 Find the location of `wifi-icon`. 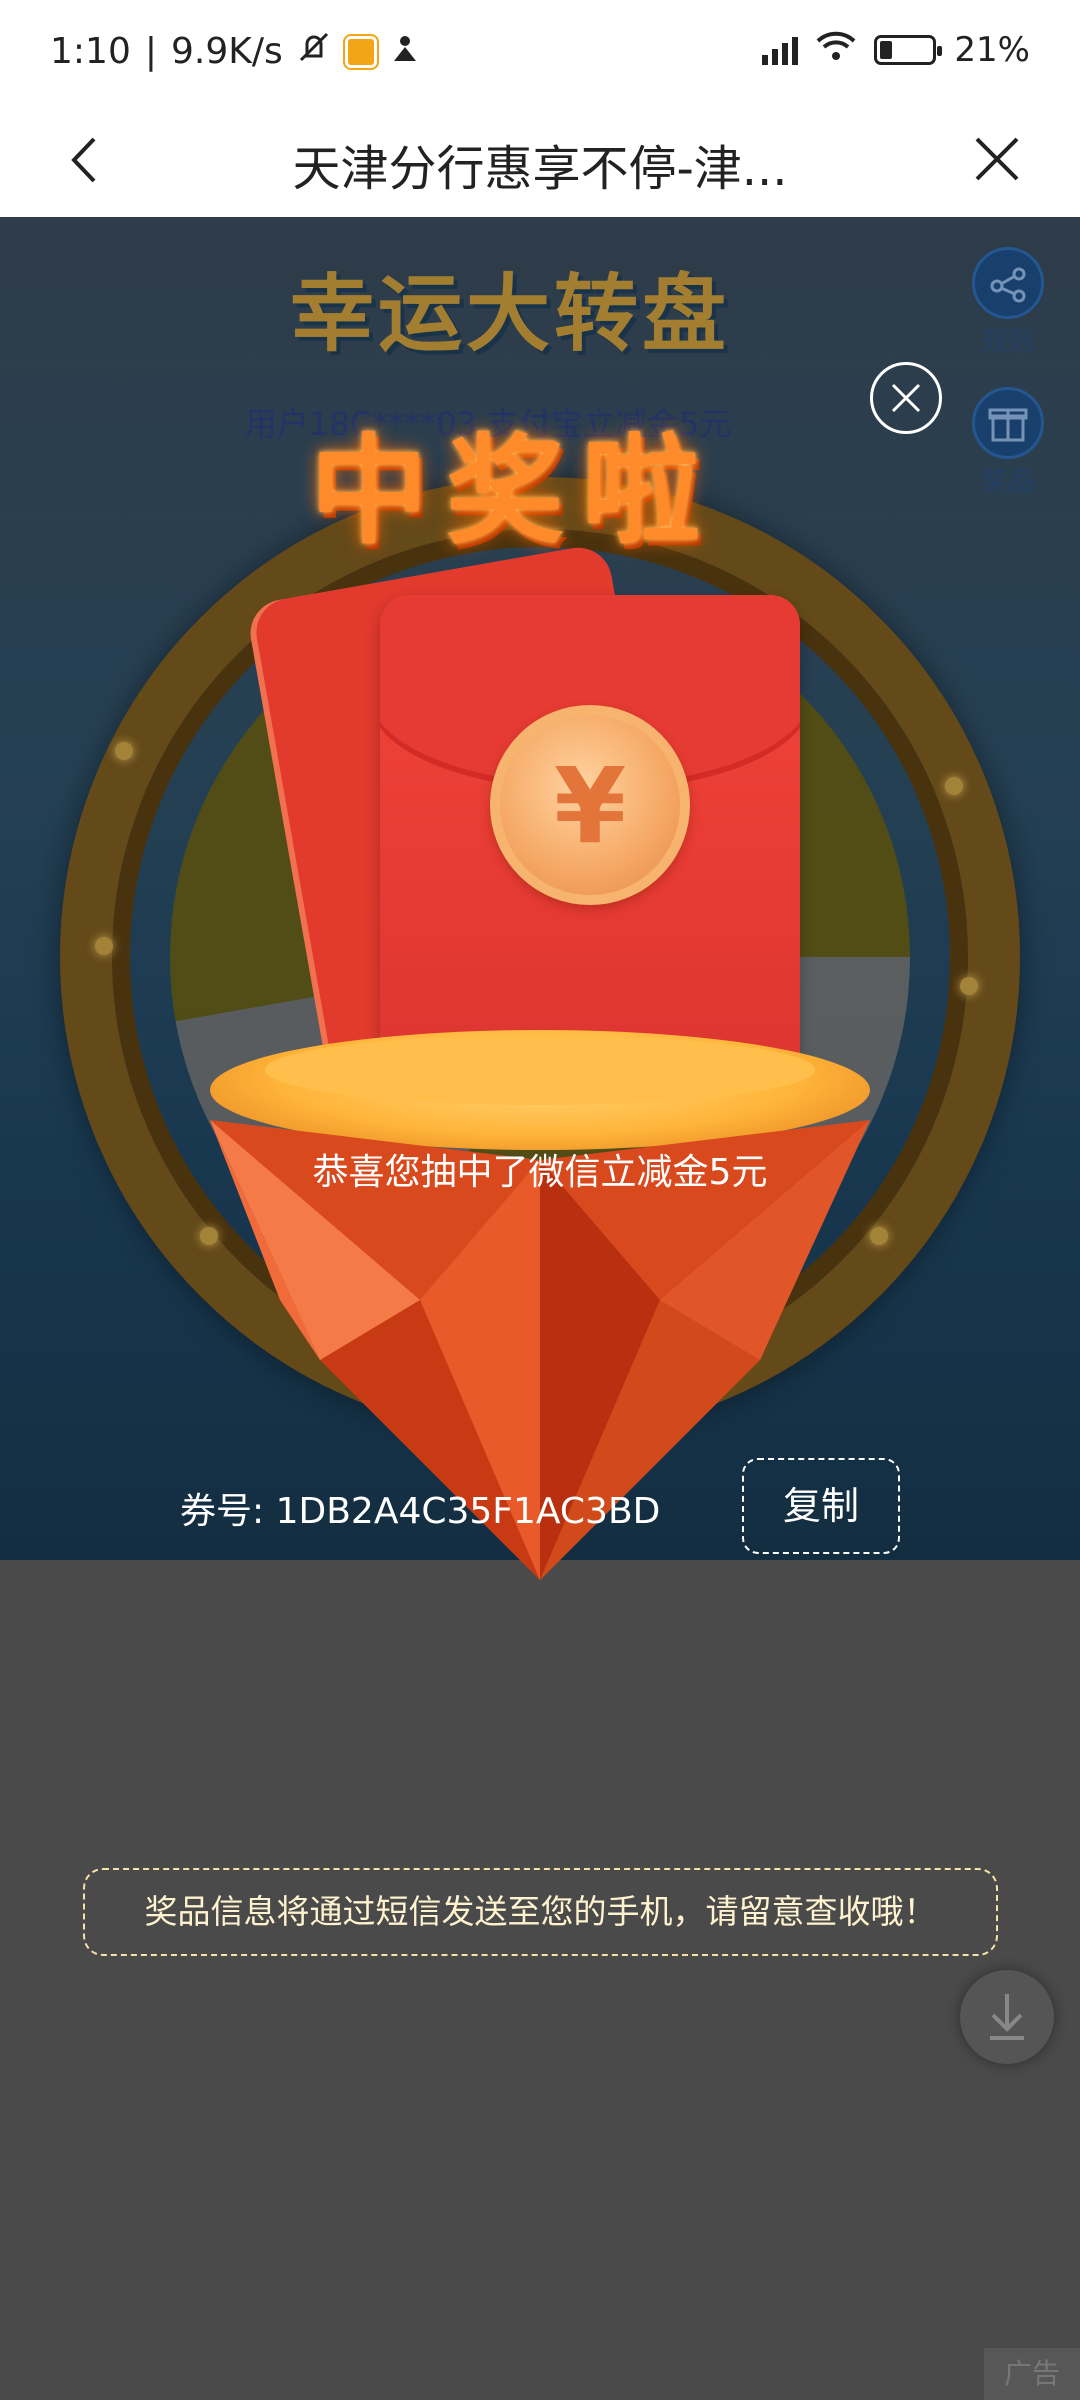

wifi-icon is located at coordinates (836, 50).